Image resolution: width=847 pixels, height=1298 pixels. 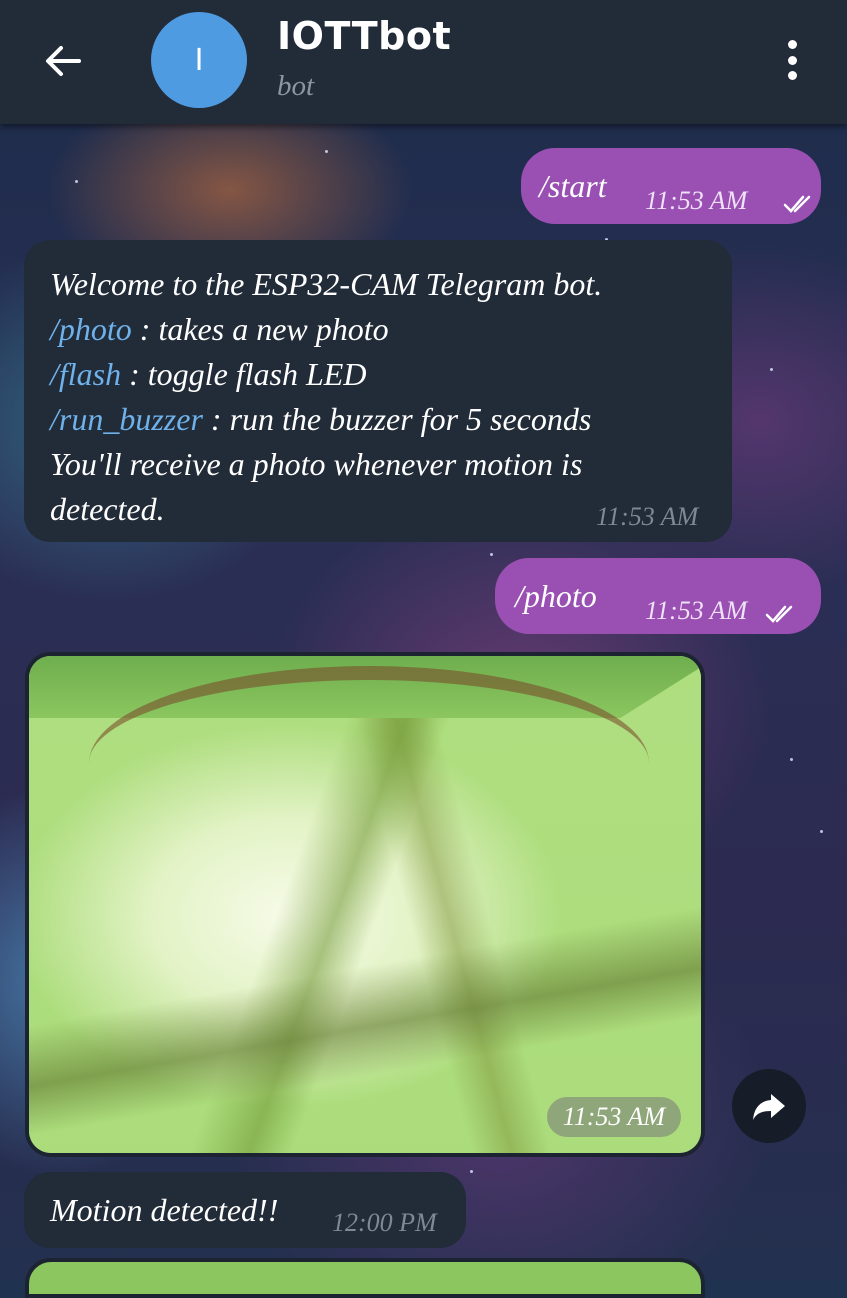 What do you see at coordinates (556, 596) in the screenshot?
I see `message-text: /photo` at bounding box center [556, 596].